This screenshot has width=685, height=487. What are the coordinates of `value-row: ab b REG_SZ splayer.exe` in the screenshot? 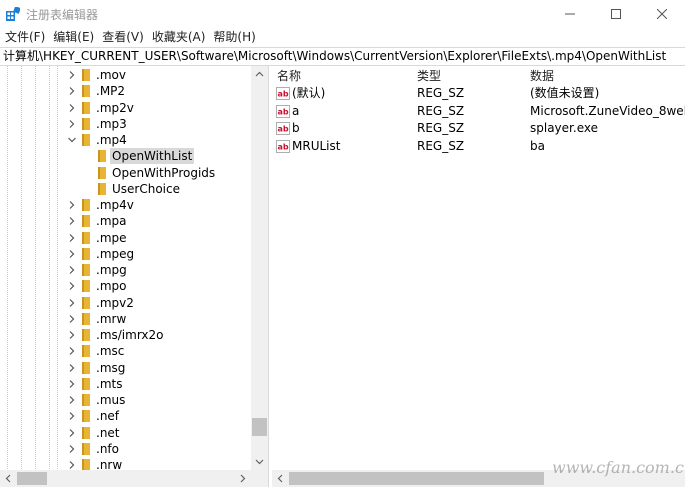 It's located at (478, 128).